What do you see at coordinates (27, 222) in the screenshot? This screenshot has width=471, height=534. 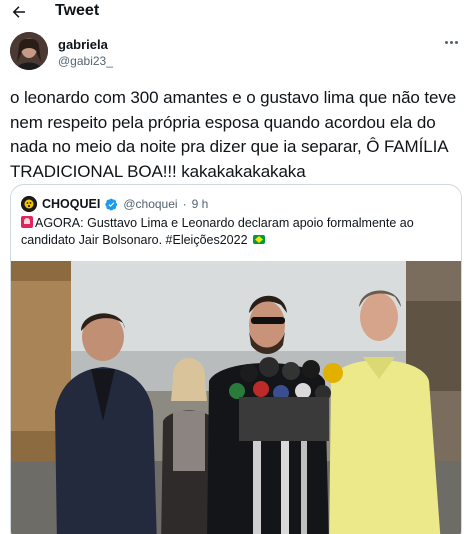 I see `siren-icon` at bounding box center [27, 222].